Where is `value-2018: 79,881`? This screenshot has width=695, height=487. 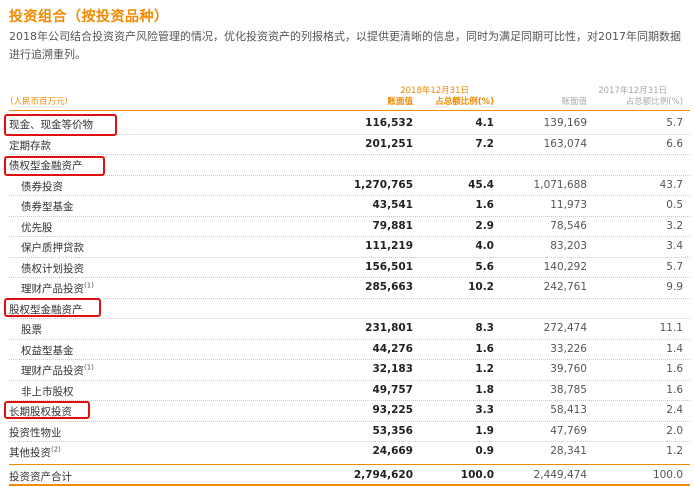
value-2018: 79,881 is located at coordinates (392, 225).